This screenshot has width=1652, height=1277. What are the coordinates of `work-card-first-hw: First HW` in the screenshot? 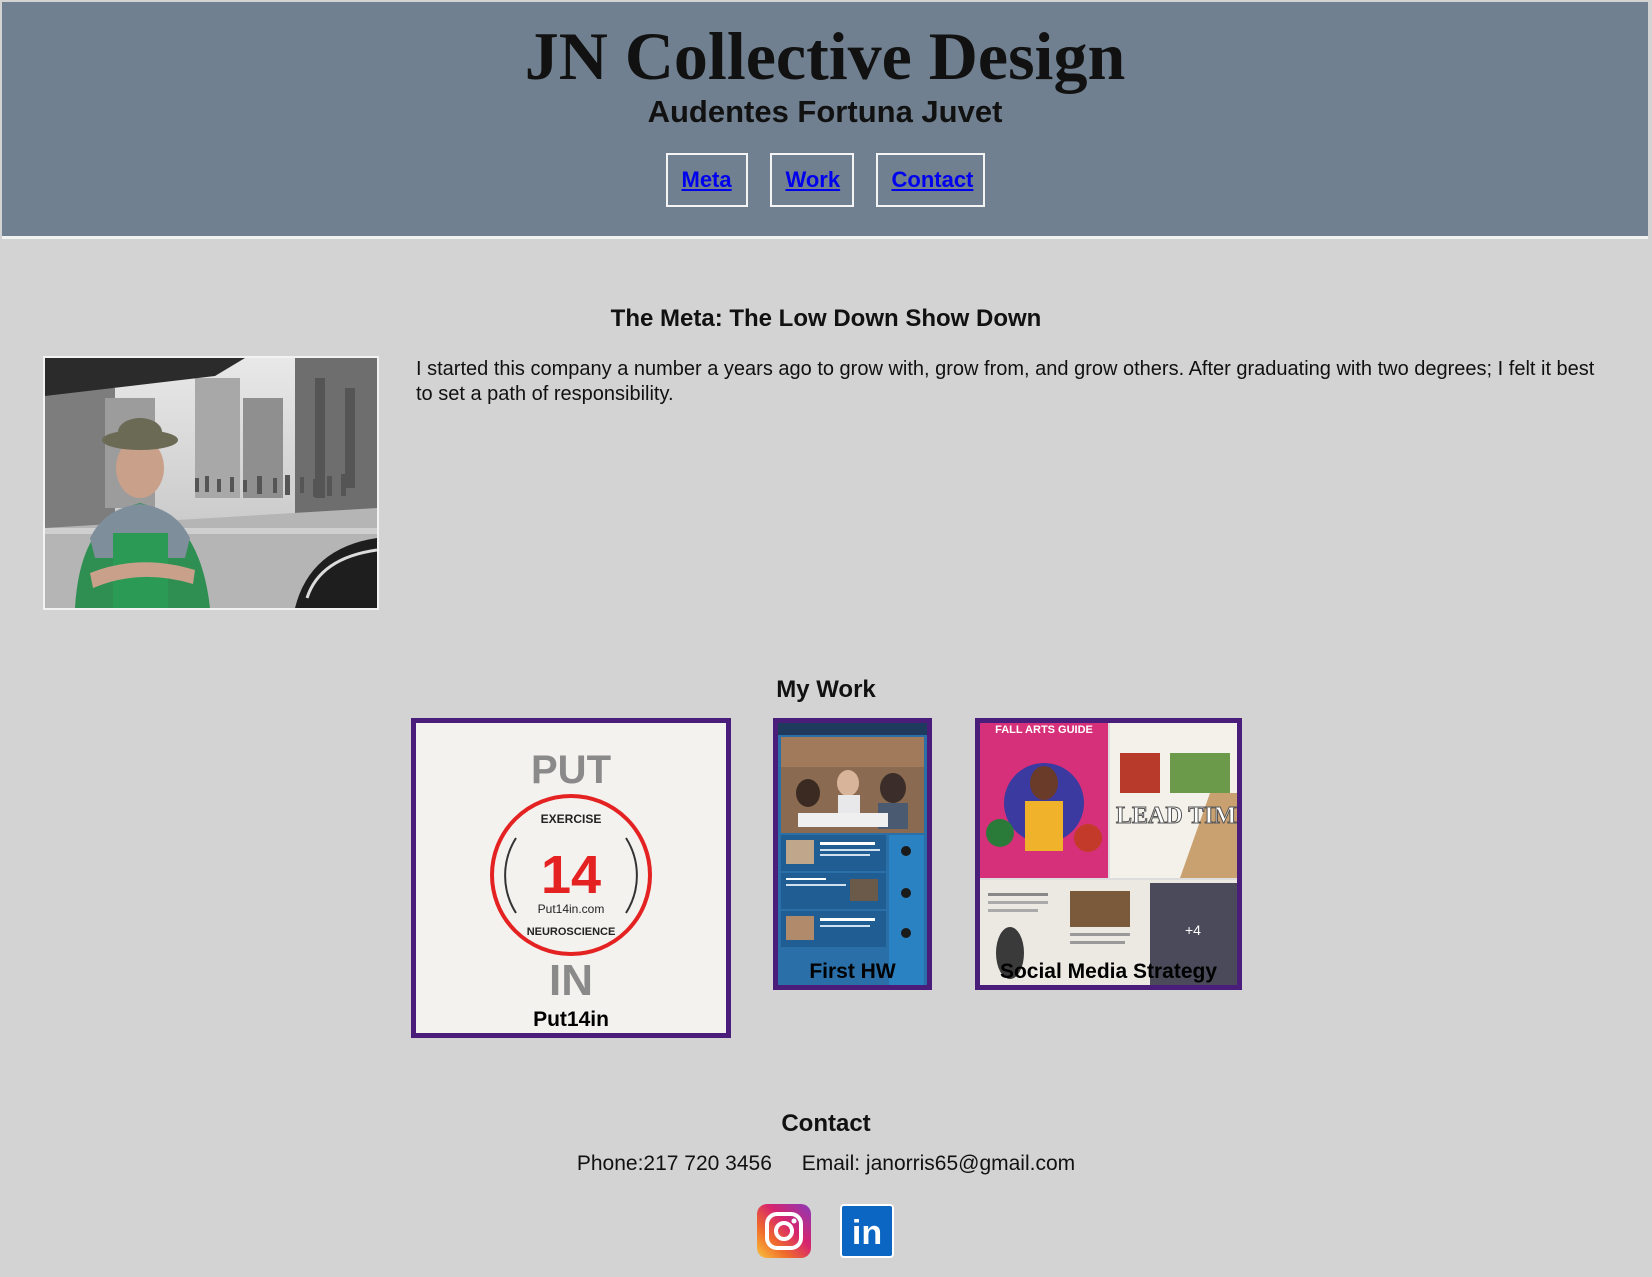 It's located at (852, 854).